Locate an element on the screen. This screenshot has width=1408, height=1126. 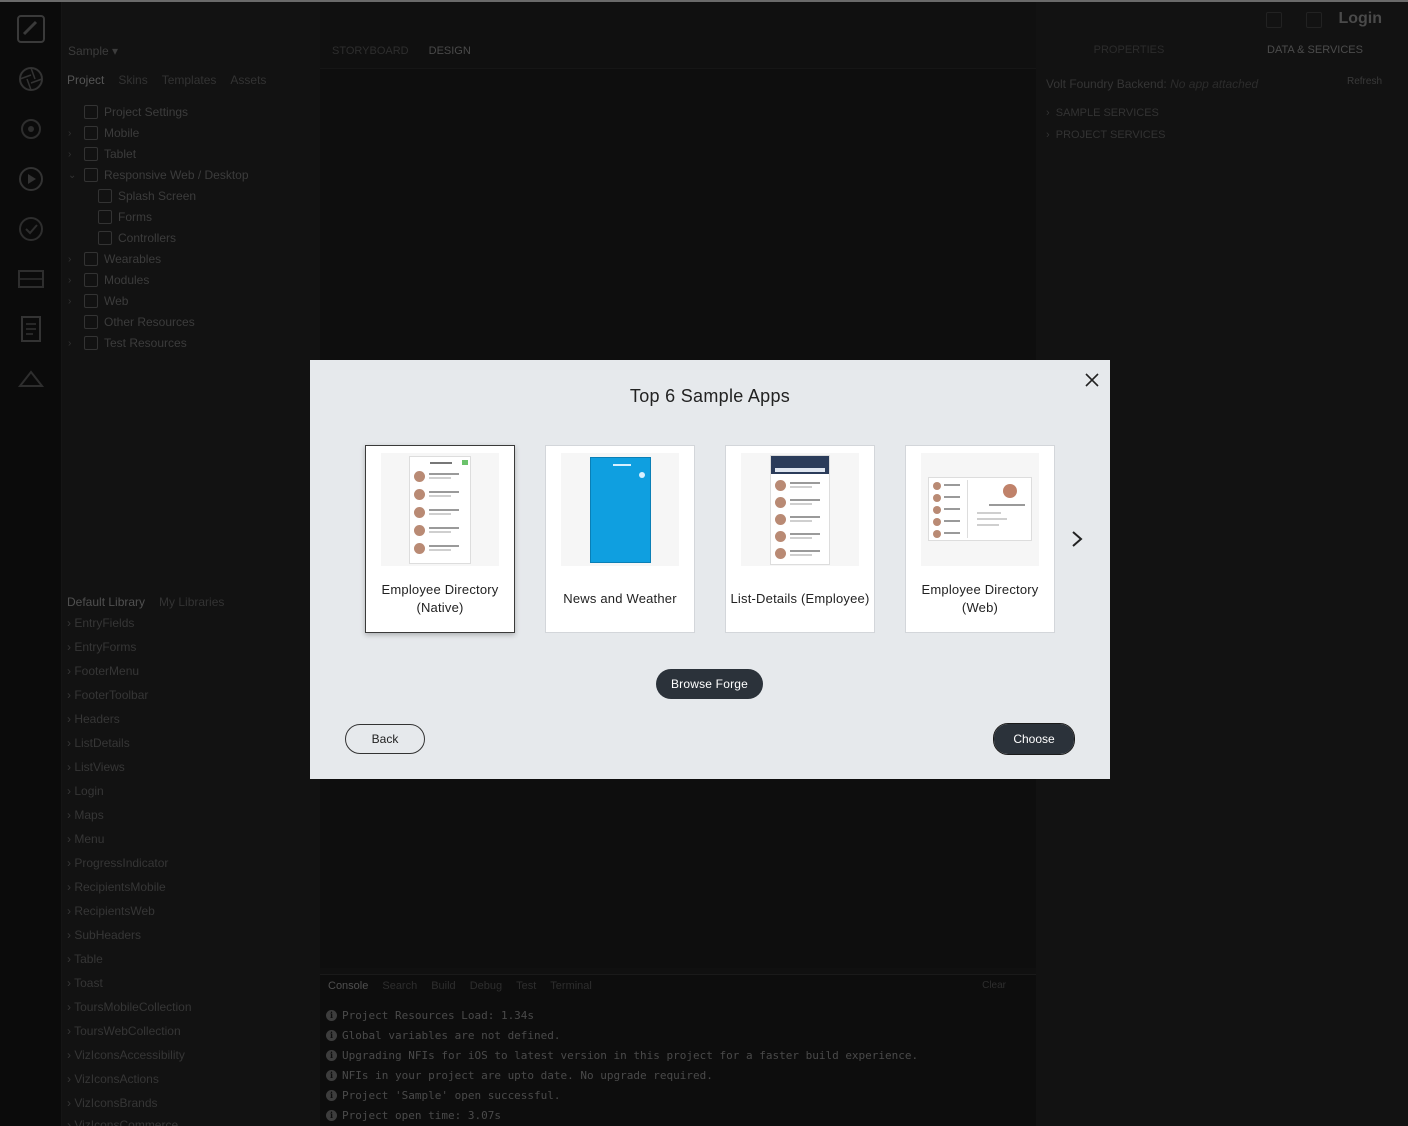
list-details-thumbnail is located at coordinates (800, 509).